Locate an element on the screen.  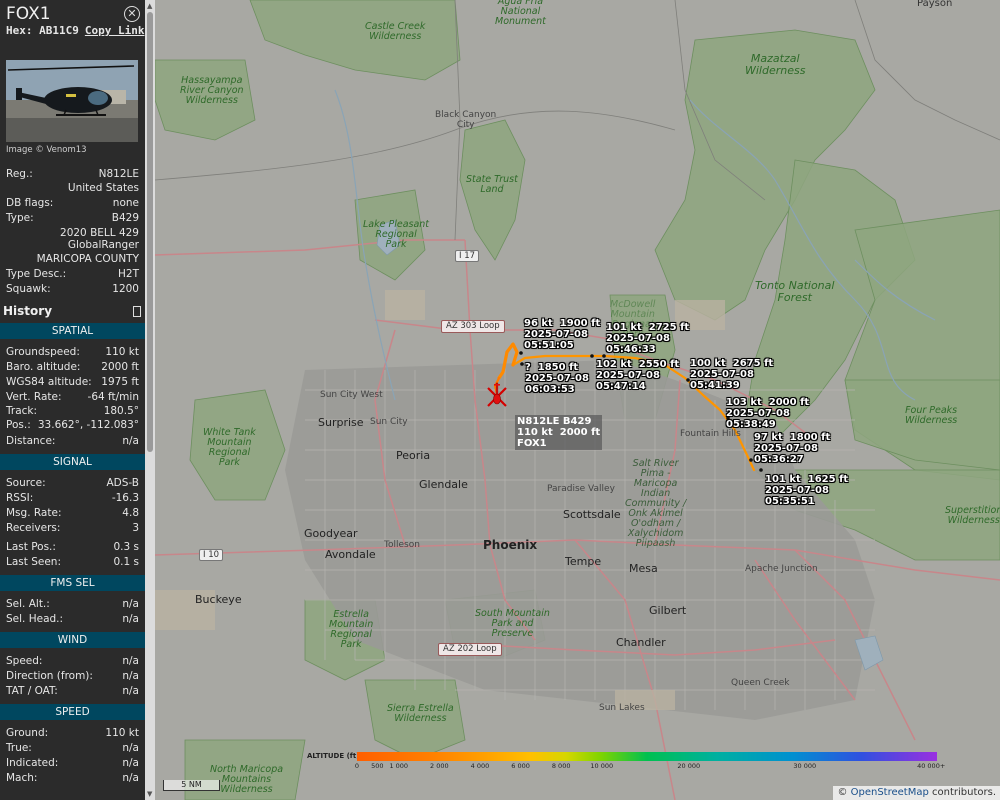
place-surprise: Surprise is located at coordinates (341, 422).